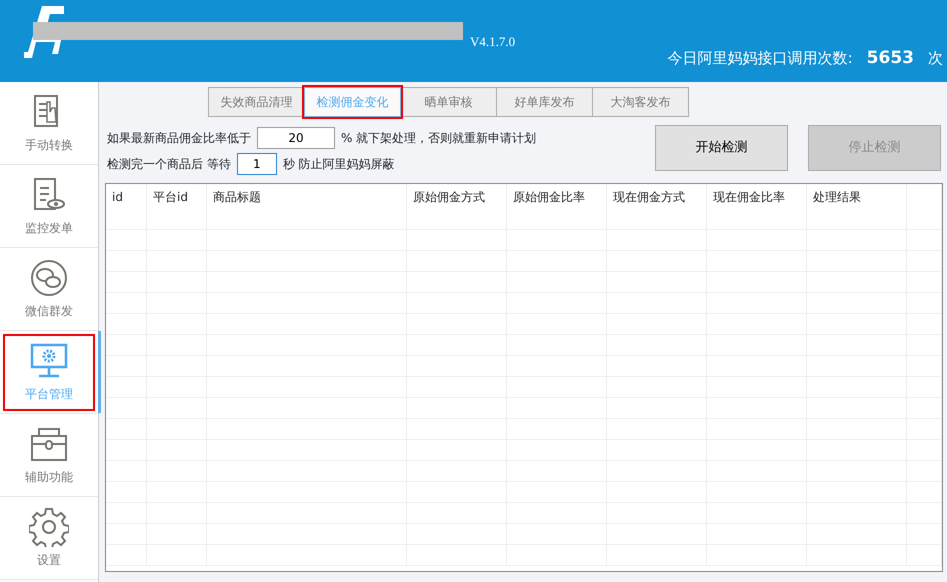 This screenshot has height=582, width=947. I want to click on field-label: 如果最新商品佣金比率低于, so click(179, 138).